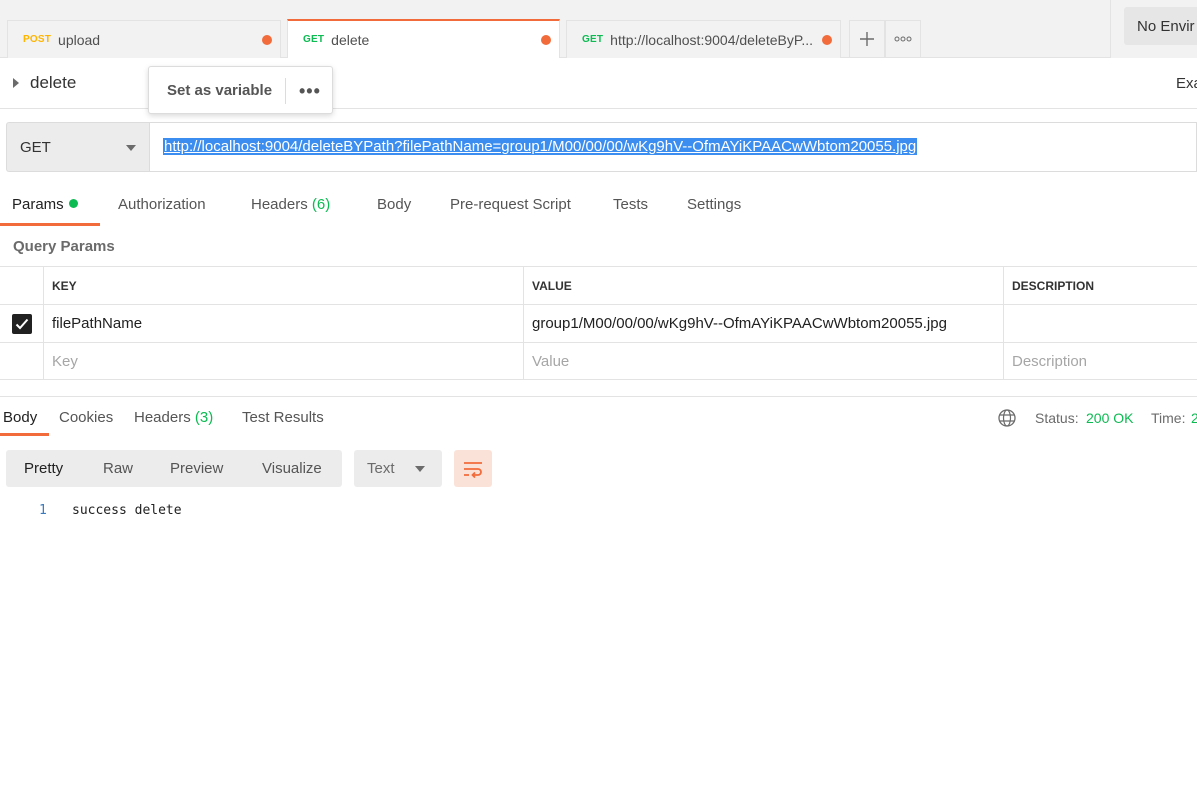 The width and height of the screenshot is (1197, 805). Describe the element at coordinates (284, 323) in the screenshot. I see `param-key: filePathName` at that location.